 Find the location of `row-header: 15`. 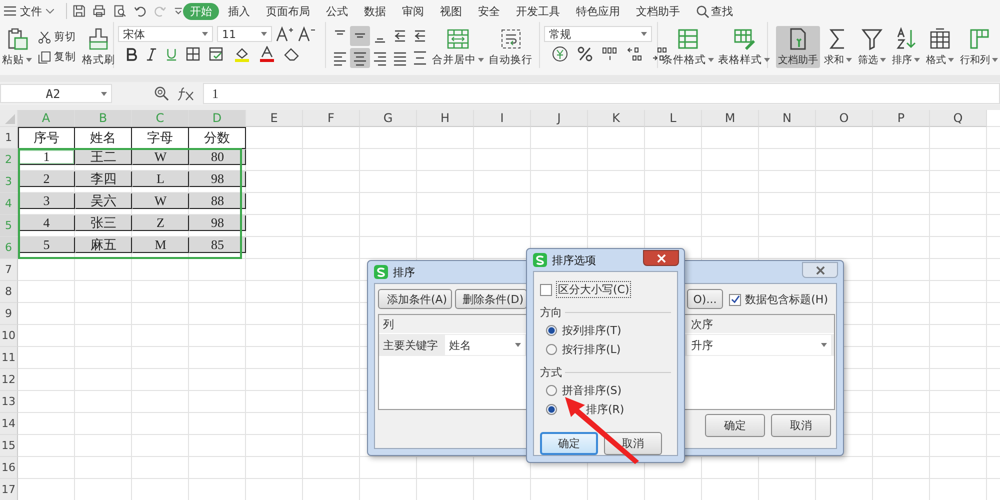

row-header: 15 is located at coordinates (9, 446).